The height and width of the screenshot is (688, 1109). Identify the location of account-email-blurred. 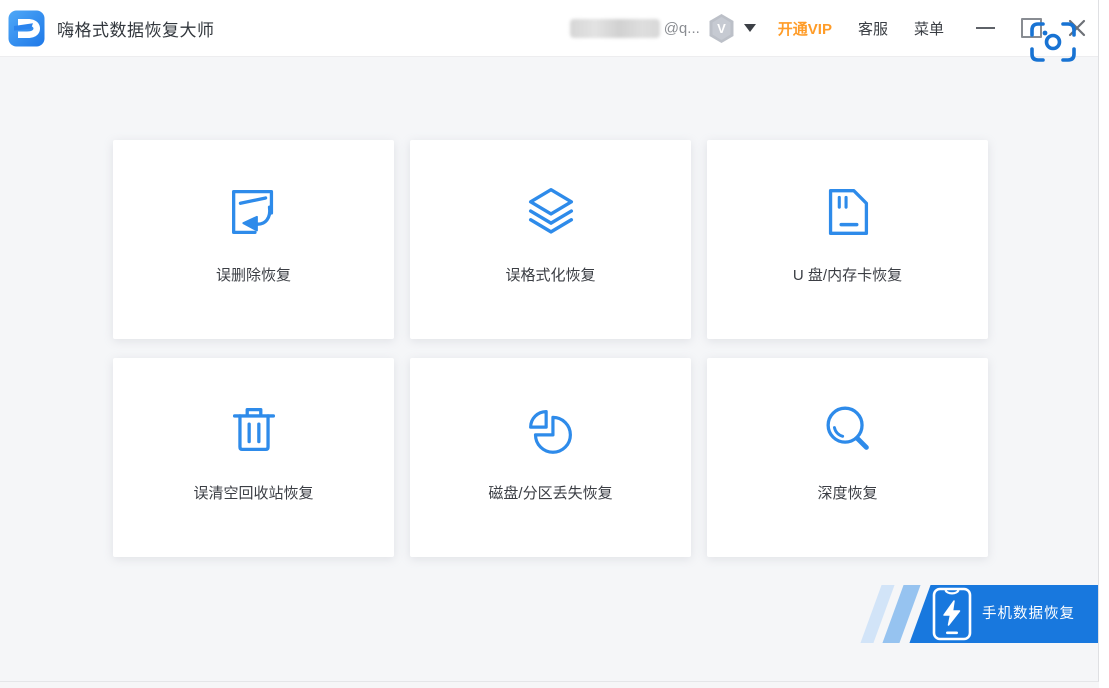
(614, 28).